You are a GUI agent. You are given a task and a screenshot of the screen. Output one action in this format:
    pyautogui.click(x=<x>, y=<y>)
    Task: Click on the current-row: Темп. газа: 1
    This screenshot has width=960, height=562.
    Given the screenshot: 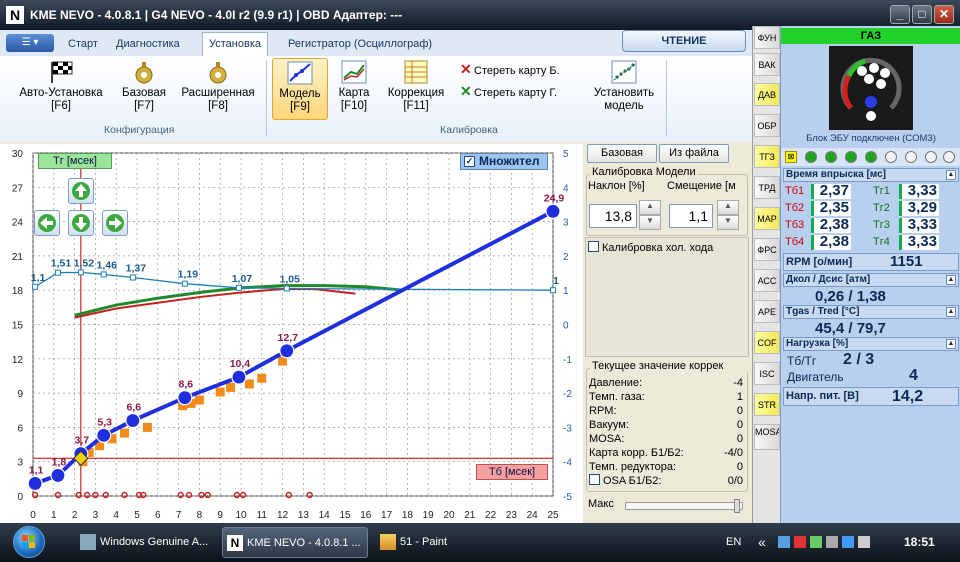 What is the action you would take?
    pyautogui.click(x=666, y=397)
    